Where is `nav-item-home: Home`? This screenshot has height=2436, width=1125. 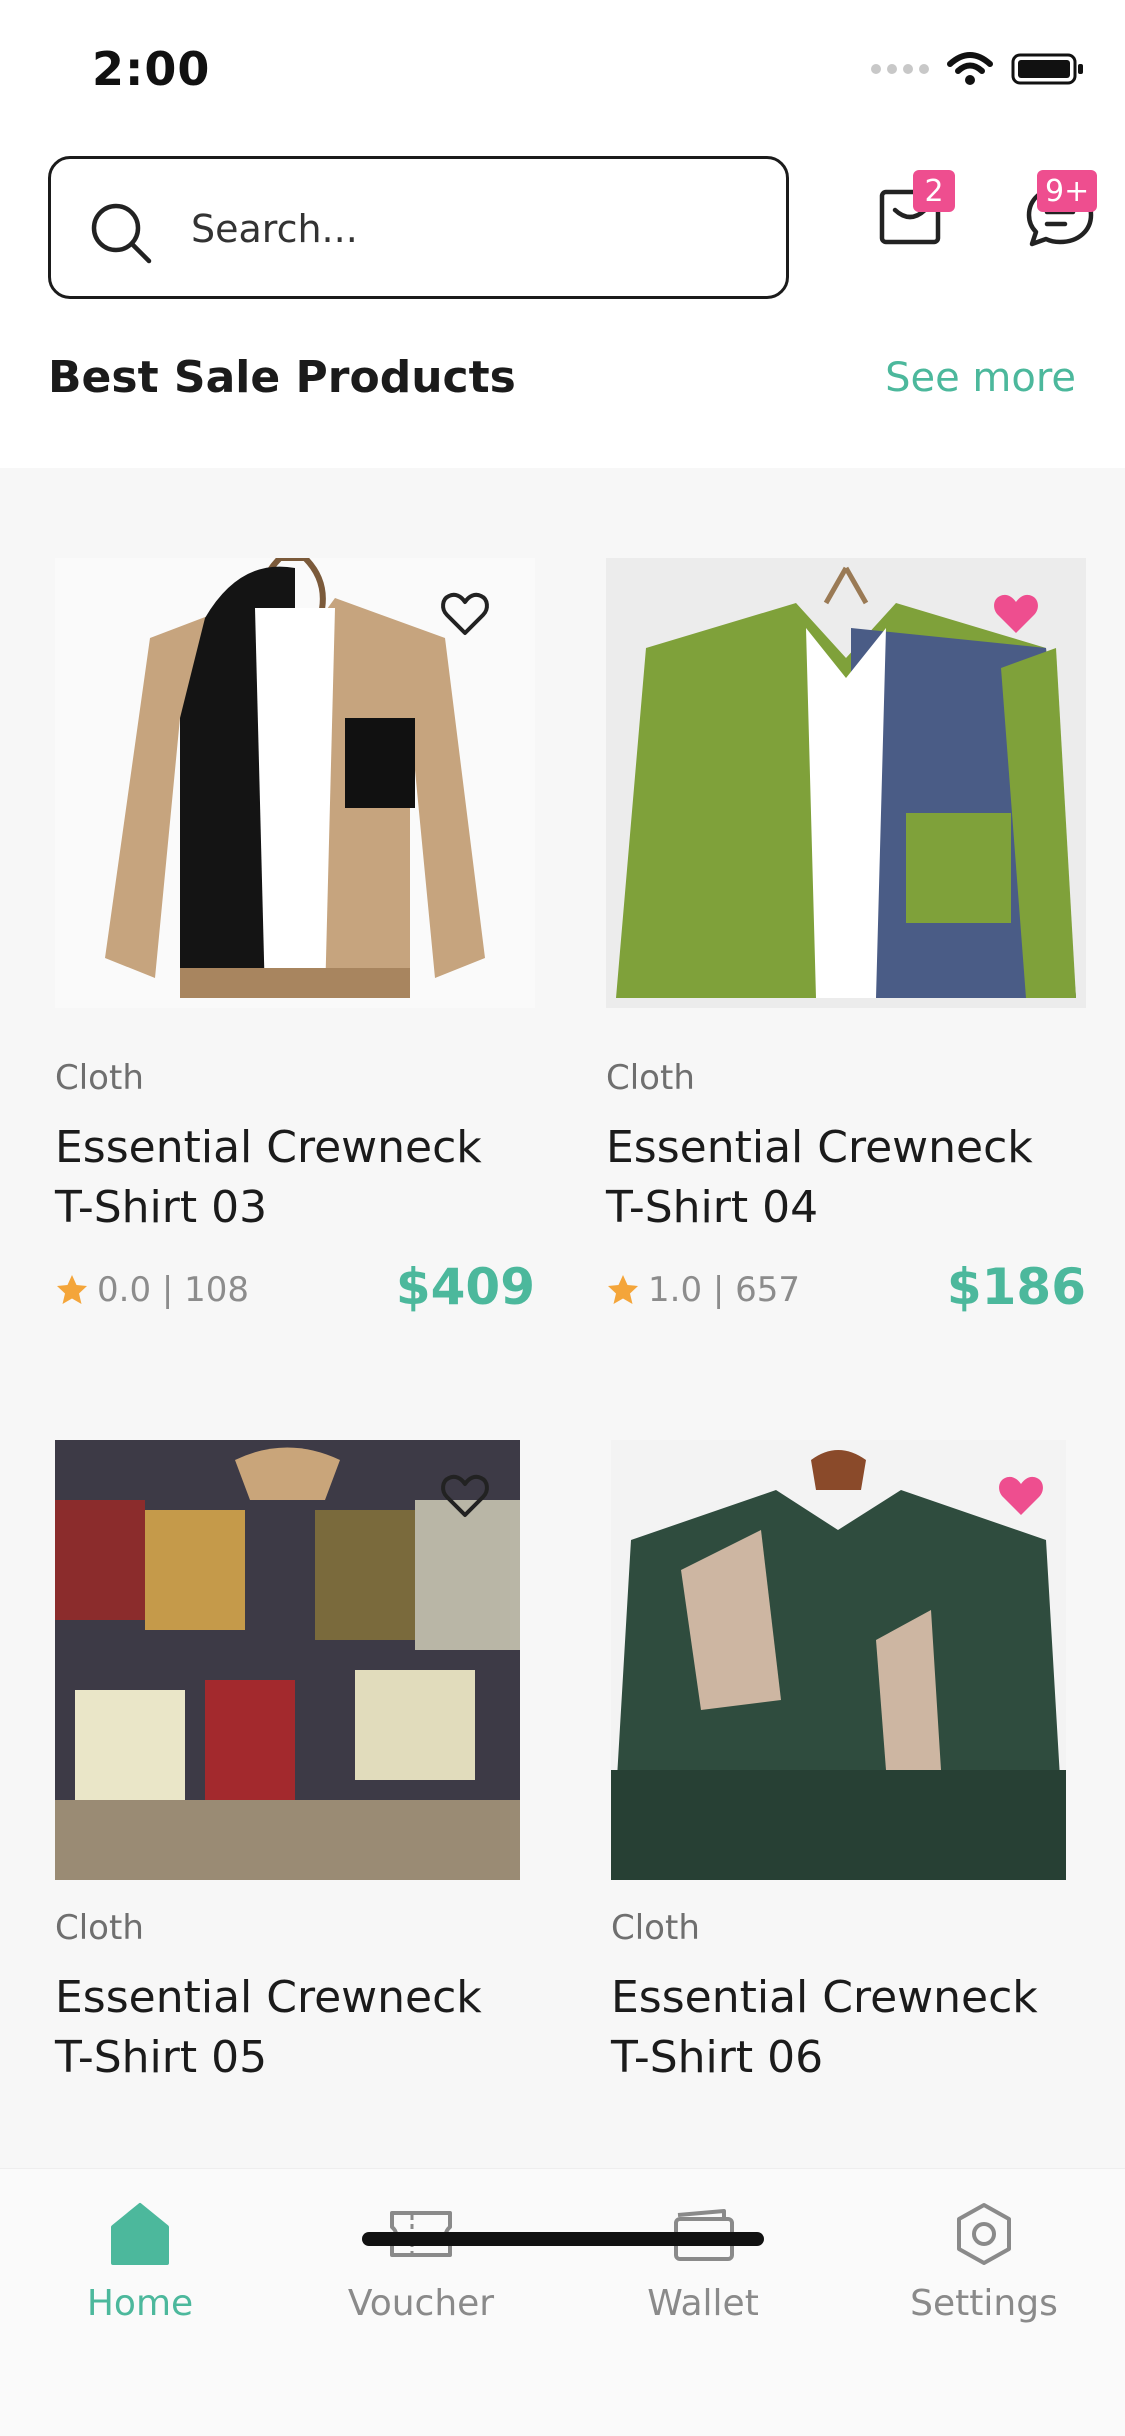 nav-item-home: Home is located at coordinates (140, 2261).